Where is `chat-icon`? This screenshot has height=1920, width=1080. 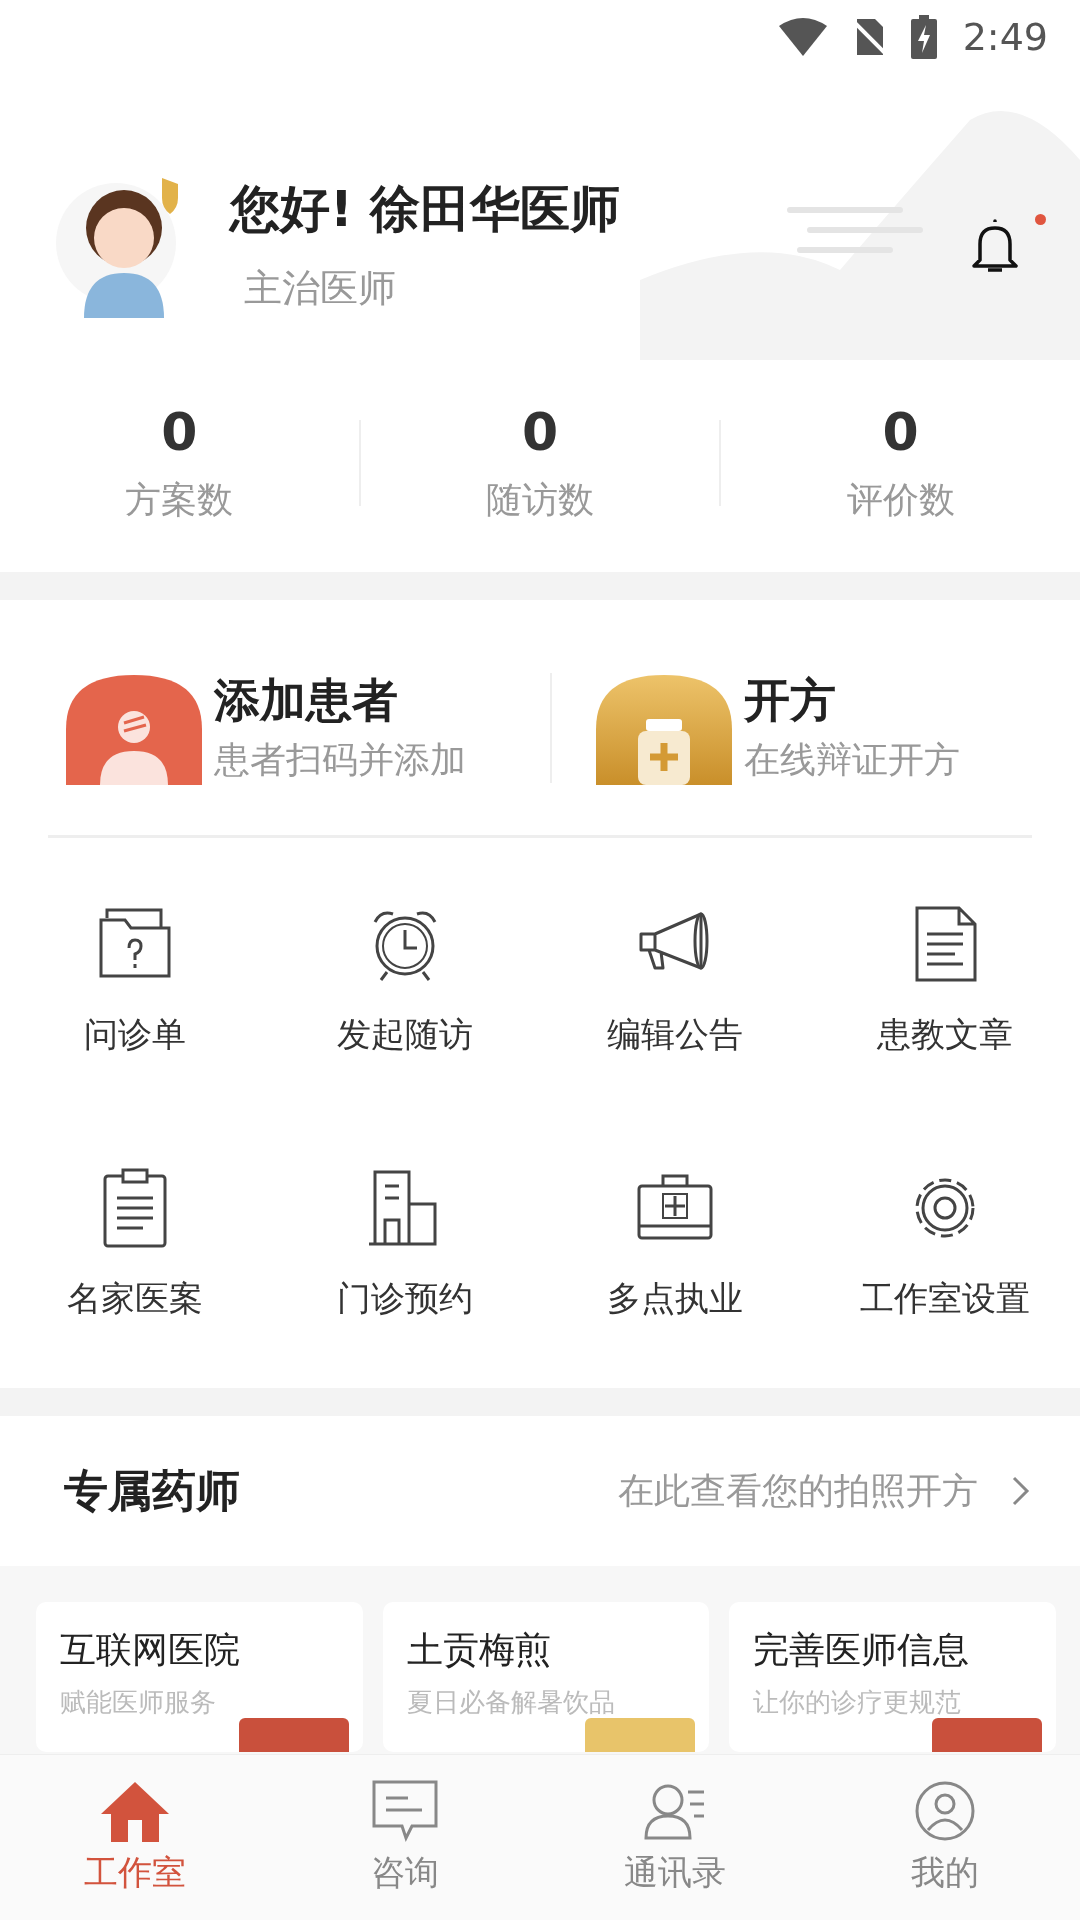
chat-icon is located at coordinates (405, 1810).